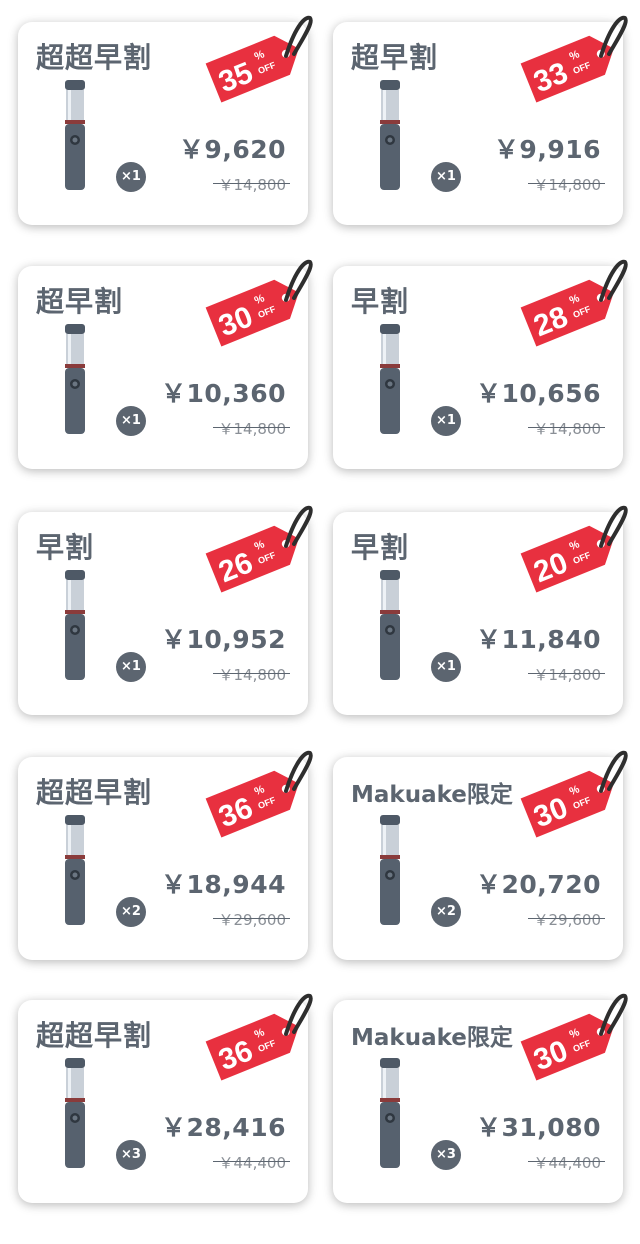 The width and height of the screenshot is (640, 1244). Describe the element at coordinates (223, 393) in the screenshot. I see `sale-price: ￥10,360` at that location.